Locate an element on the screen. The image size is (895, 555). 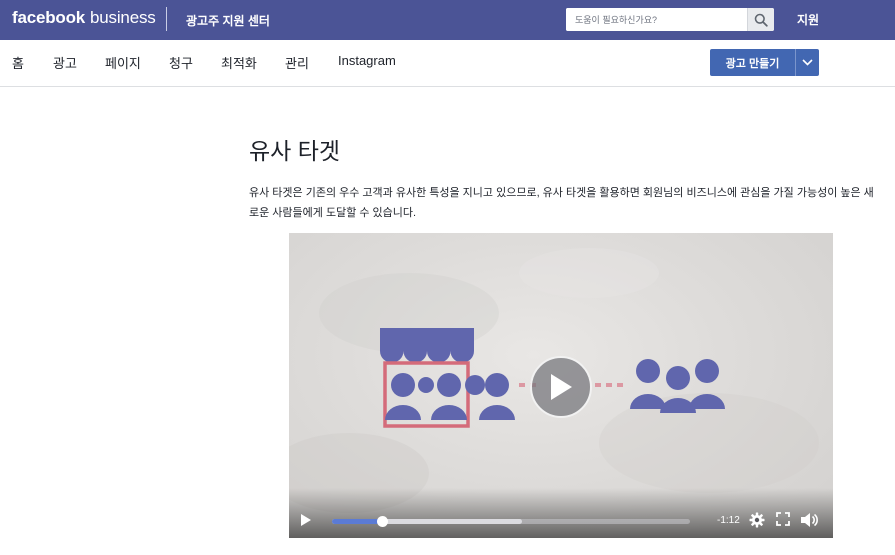
help-center-title: 광고주 지원 센터 is located at coordinates (228, 20).